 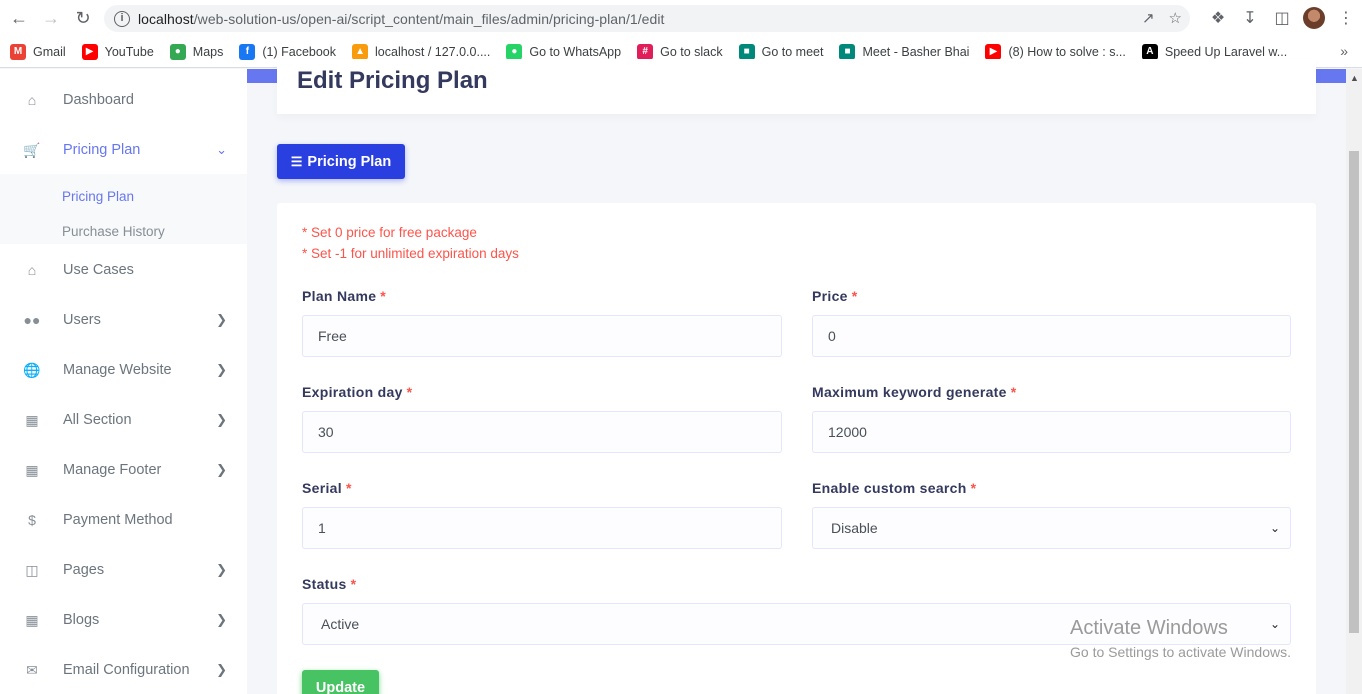 What do you see at coordinates (123, 669) in the screenshot?
I see `sidebar-item-email-configuration: ✉ Email Configuration ❯` at bounding box center [123, 669].